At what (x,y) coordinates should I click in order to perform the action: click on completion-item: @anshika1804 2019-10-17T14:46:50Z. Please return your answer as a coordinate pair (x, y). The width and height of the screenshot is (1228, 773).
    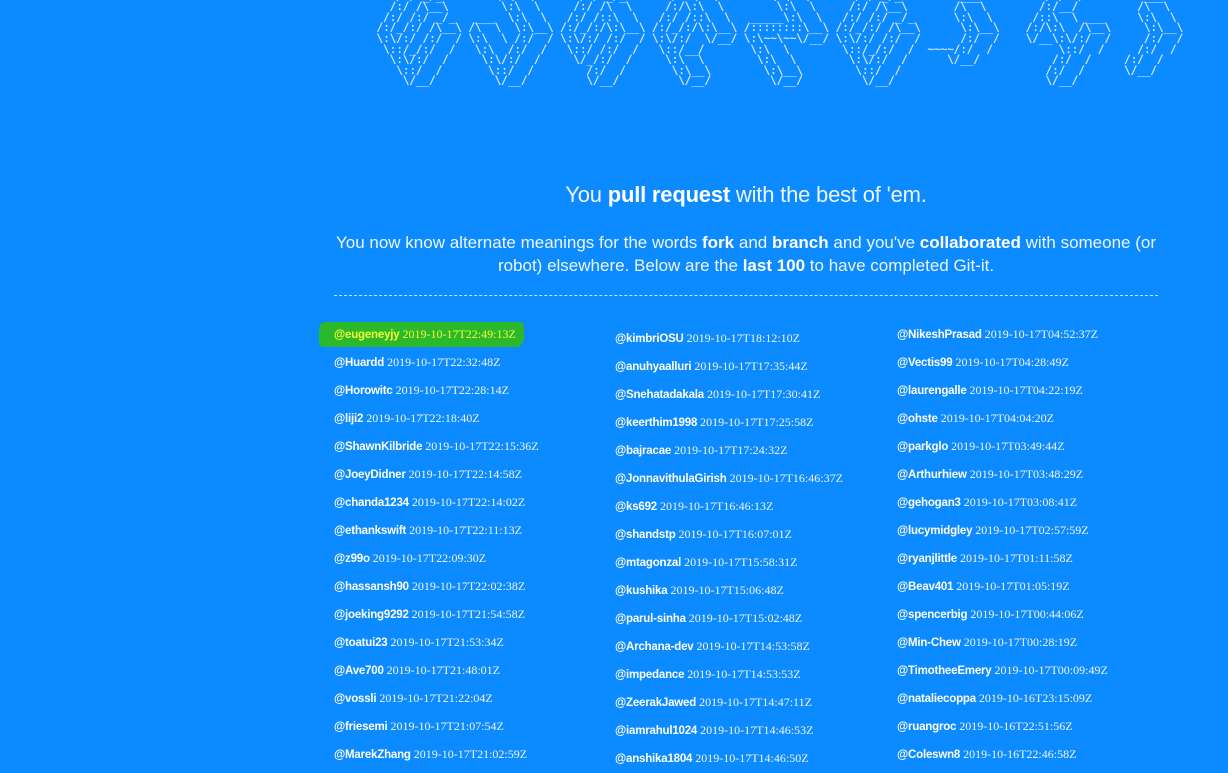
    Looking at the image, I should click on (756, 758).